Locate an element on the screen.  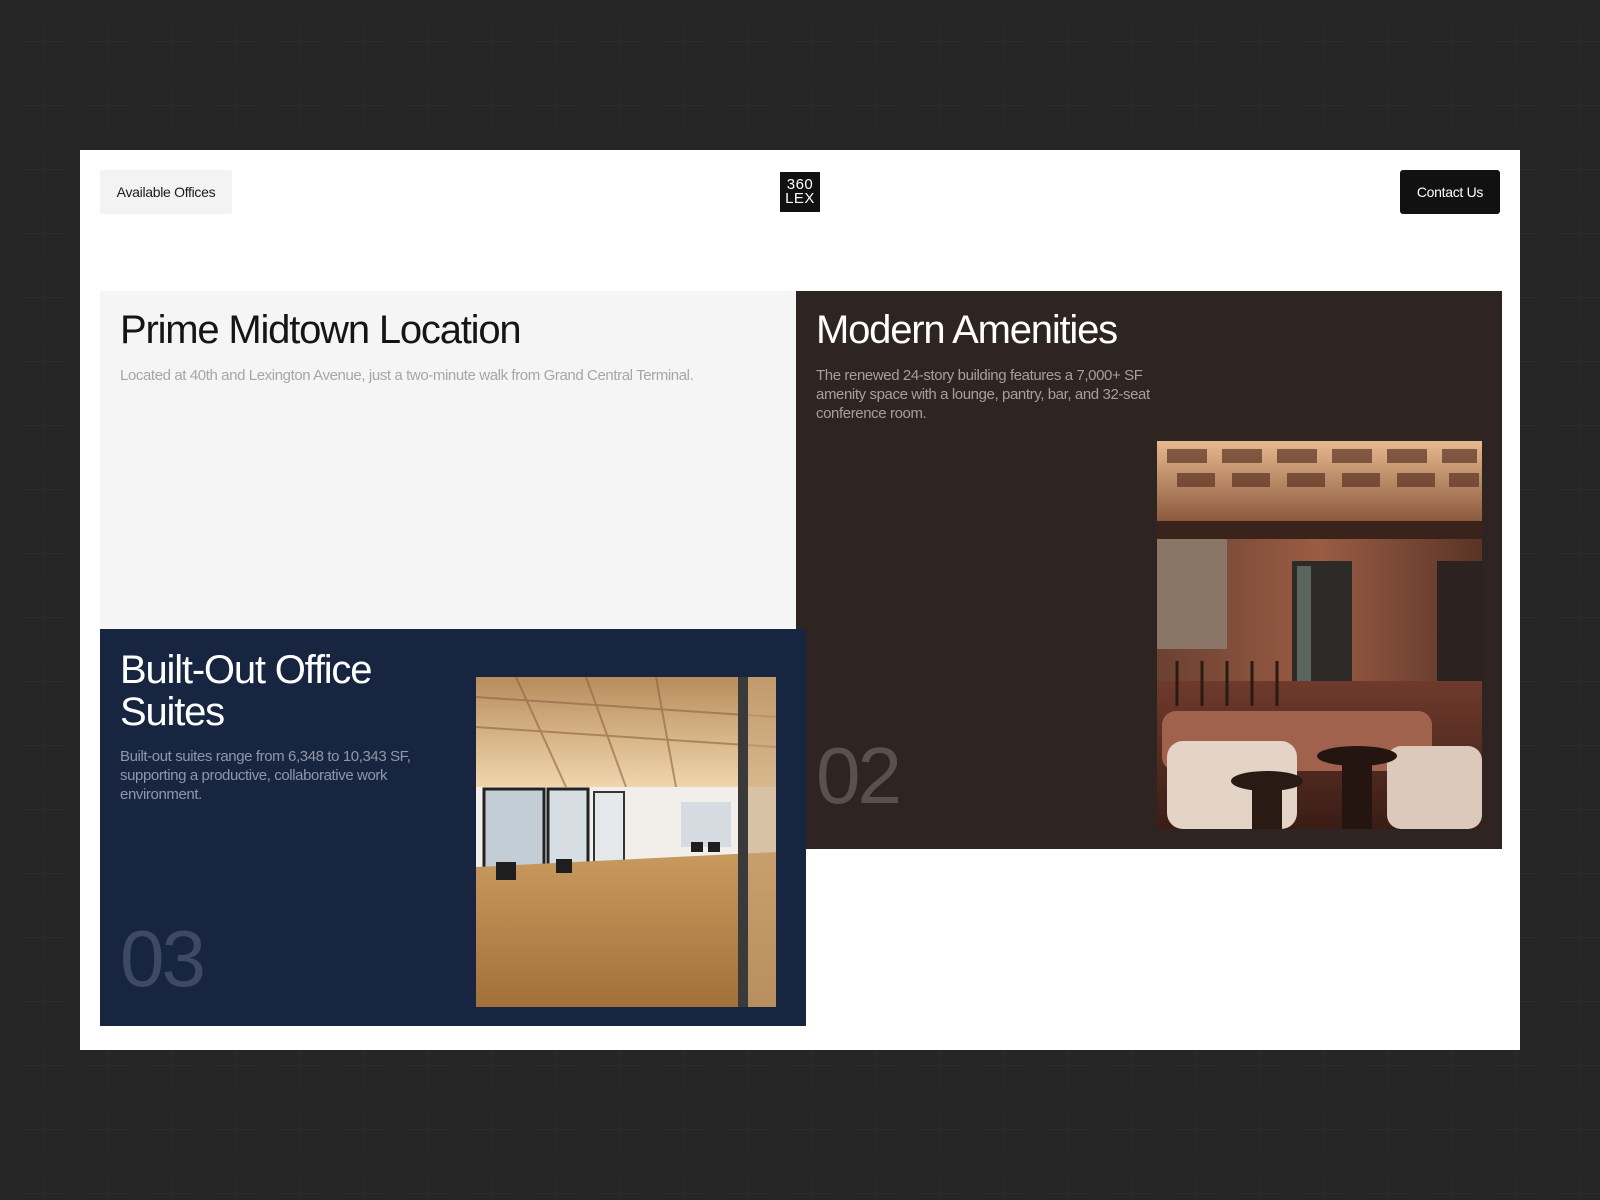
amenities-card-number: 02 is located at coordinates (859, 775).